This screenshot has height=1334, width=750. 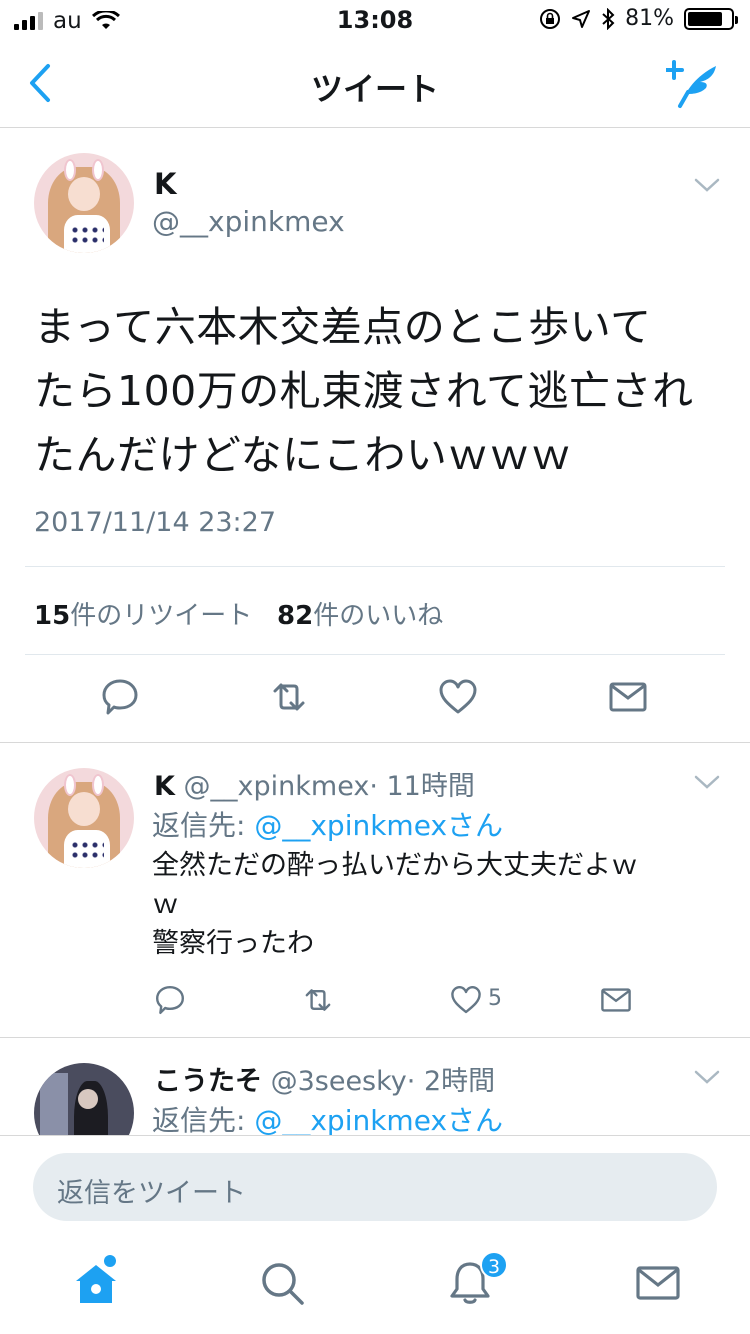 I want to click on compose-tweet-icon, so click(x=694, y=85).